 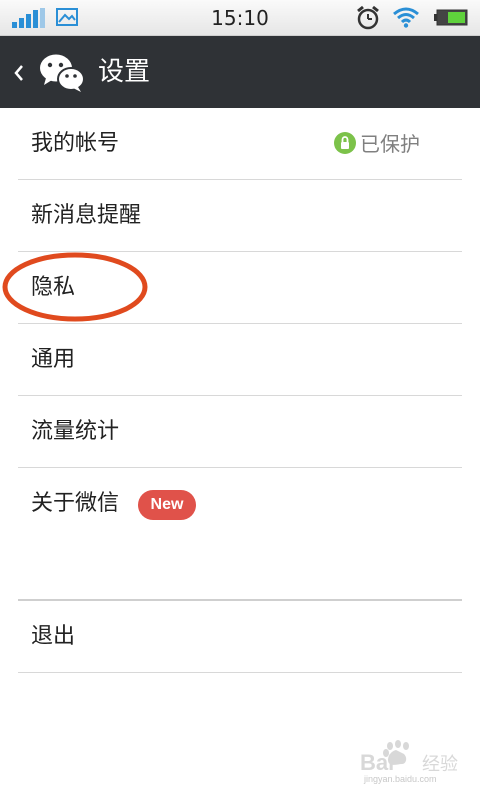 What do you see at coordinates (53, 287) in the screenshot?
I see `item-label: 隐私` at bounding box center [53, 287].